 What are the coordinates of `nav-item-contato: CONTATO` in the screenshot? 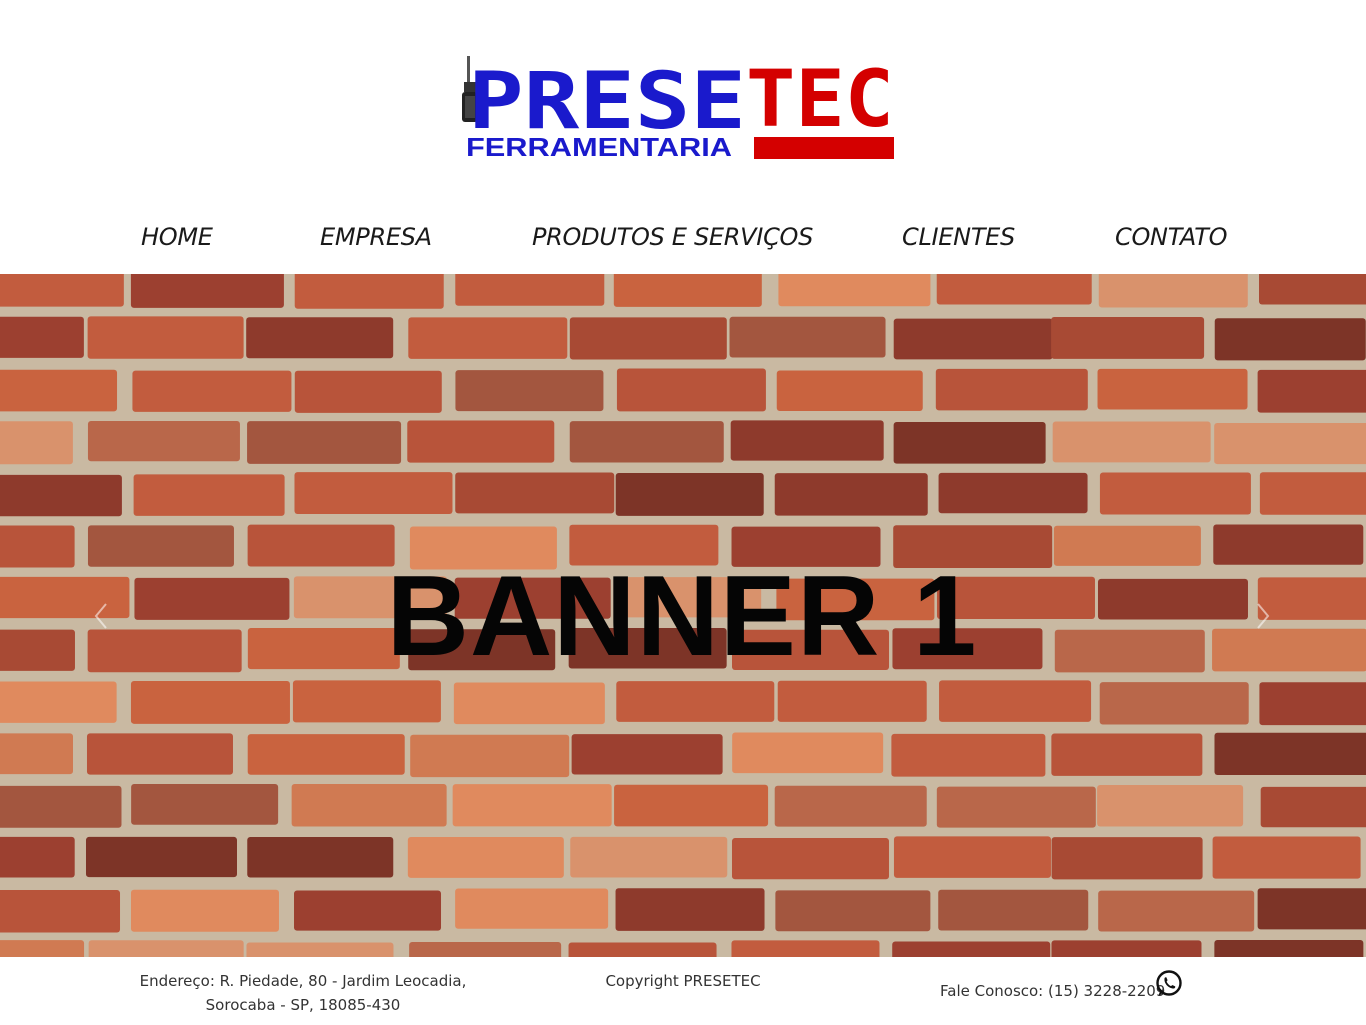 It's located at (1171, 237).